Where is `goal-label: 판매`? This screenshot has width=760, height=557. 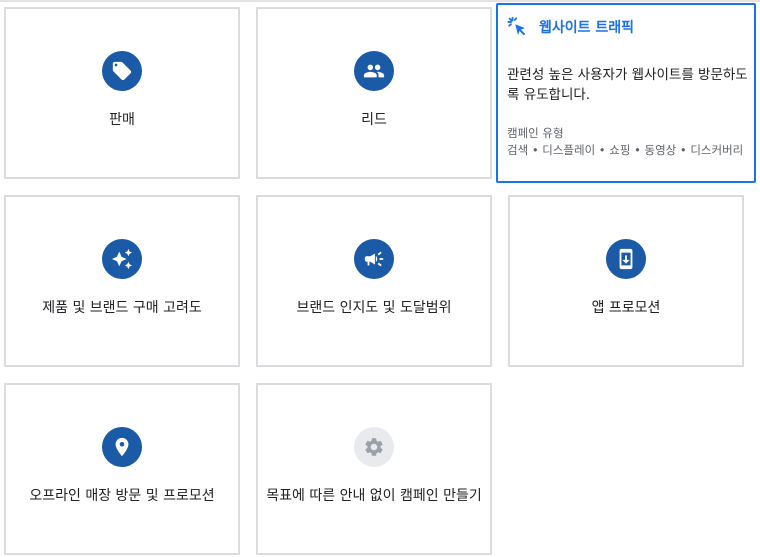 goal-label: 판매 is located at coordinates (122, 120).